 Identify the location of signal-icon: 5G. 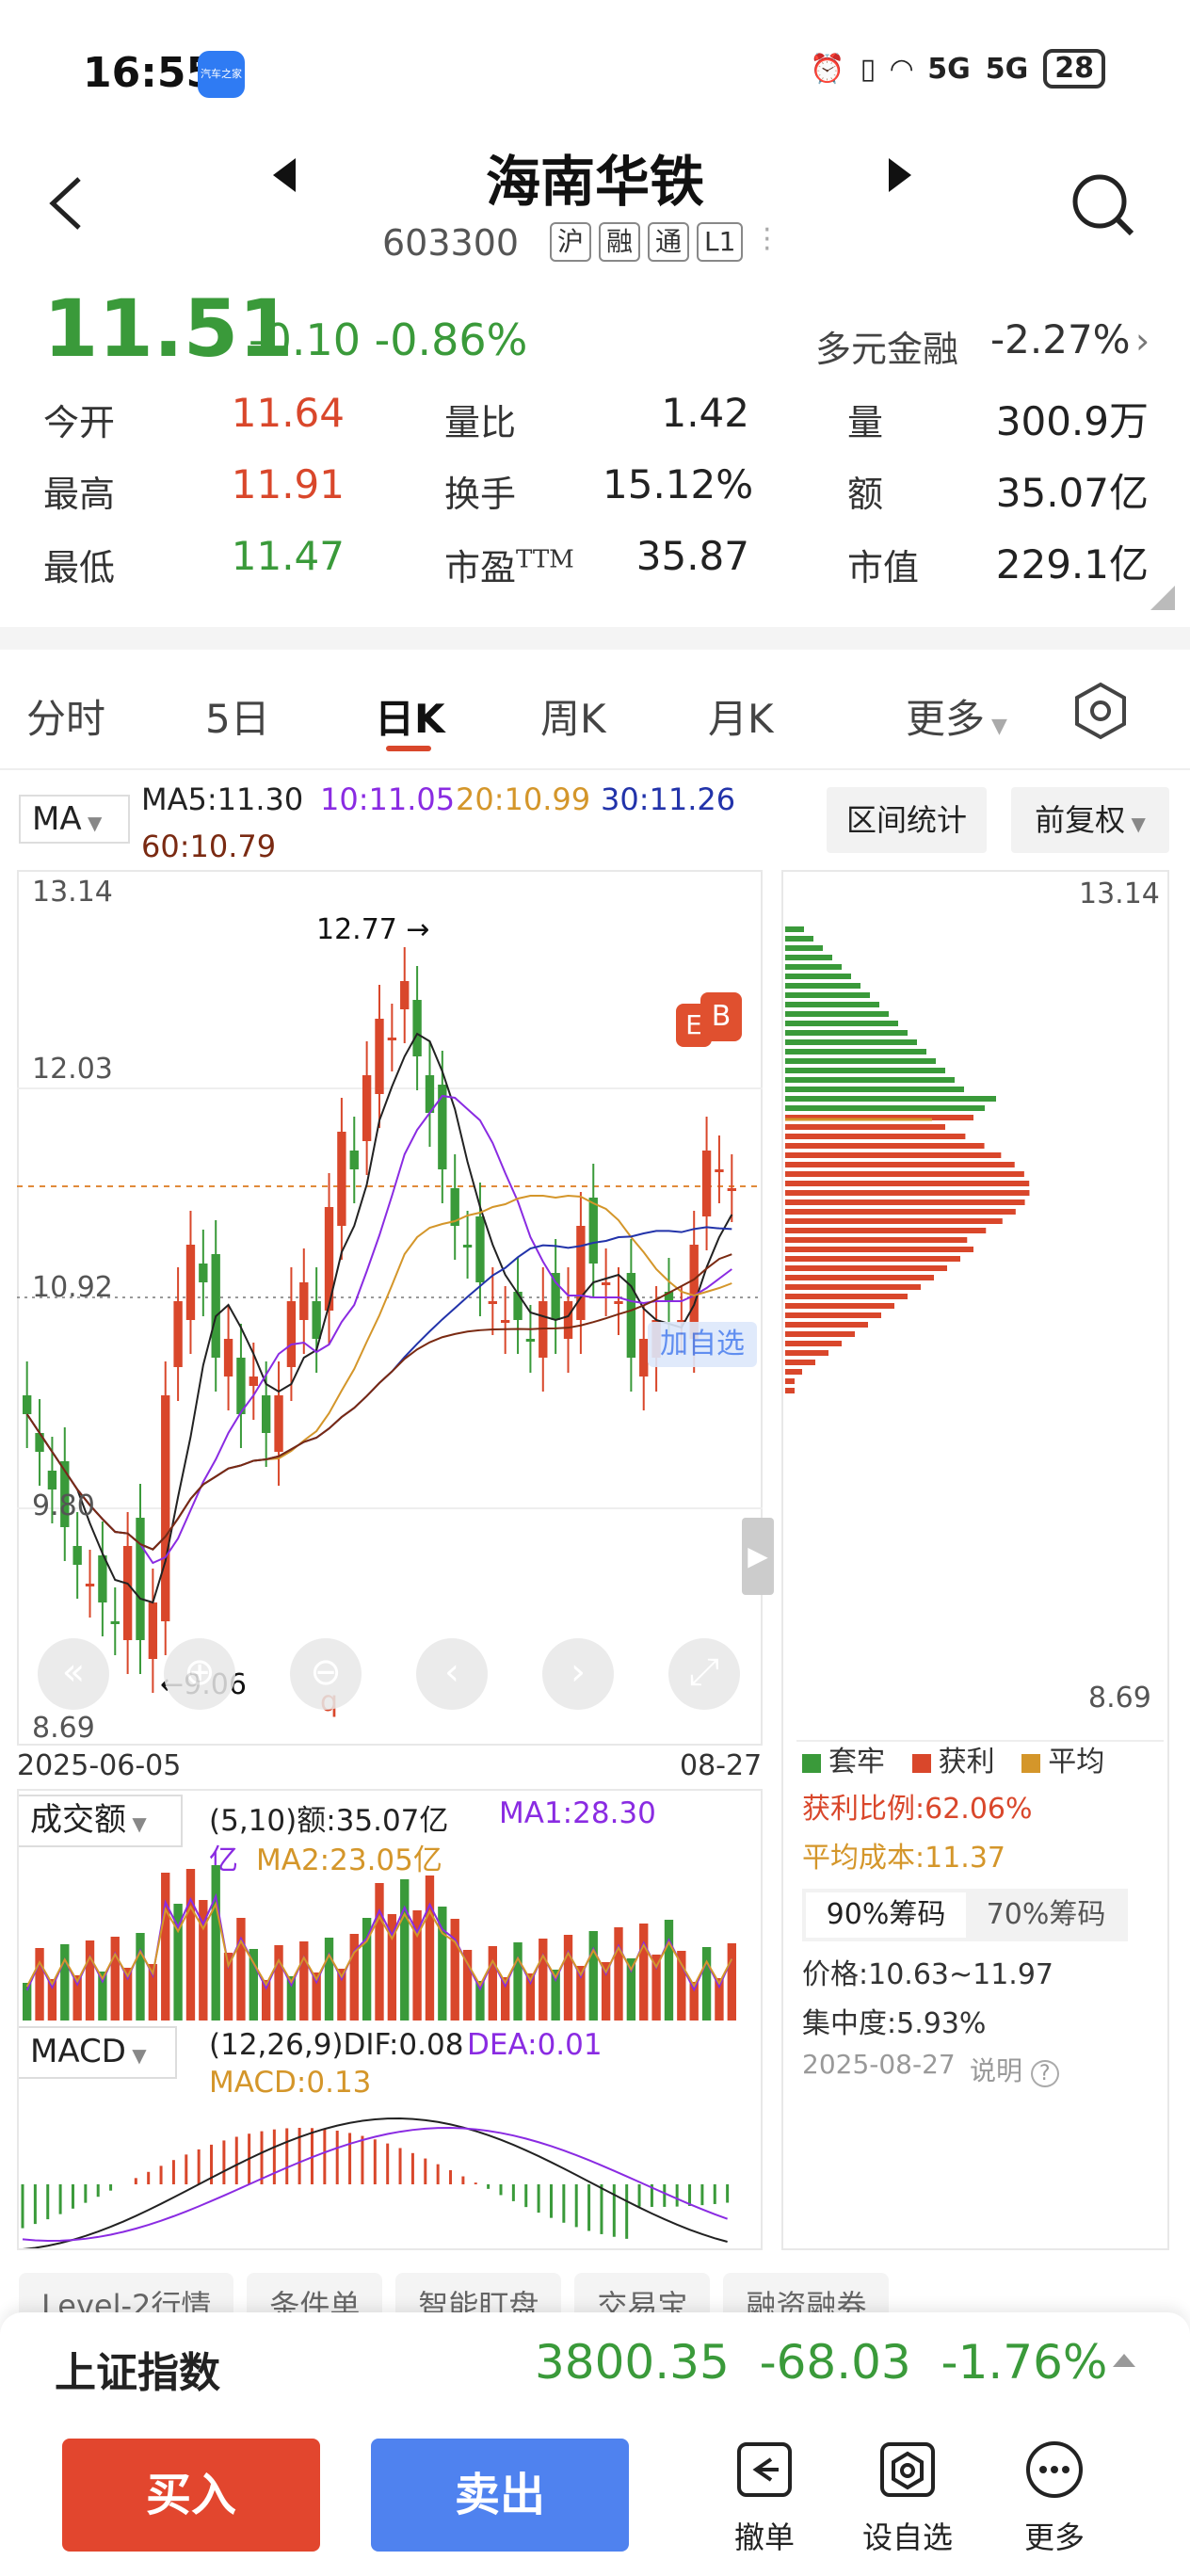
(1007, 69).